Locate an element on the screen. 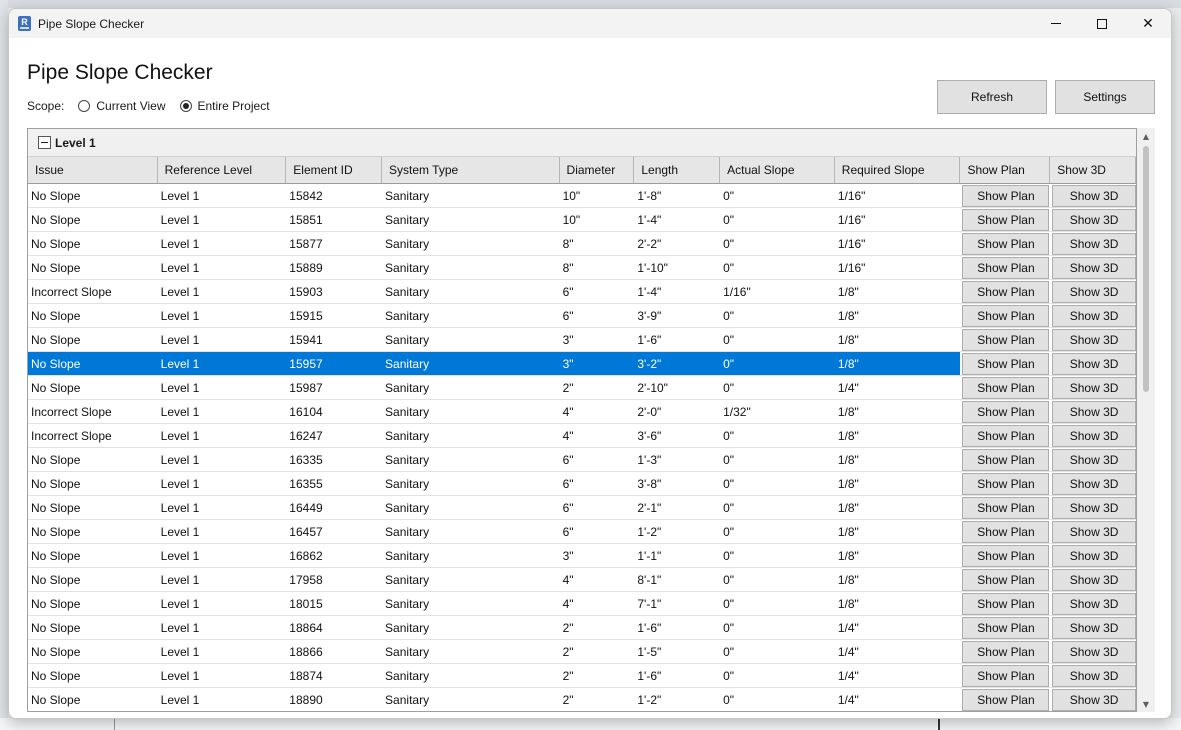 The height and width of the screenshot is (730, 1181). vertical-scrollbar: ▲ ▼ is located at coordinates (1146, 420).